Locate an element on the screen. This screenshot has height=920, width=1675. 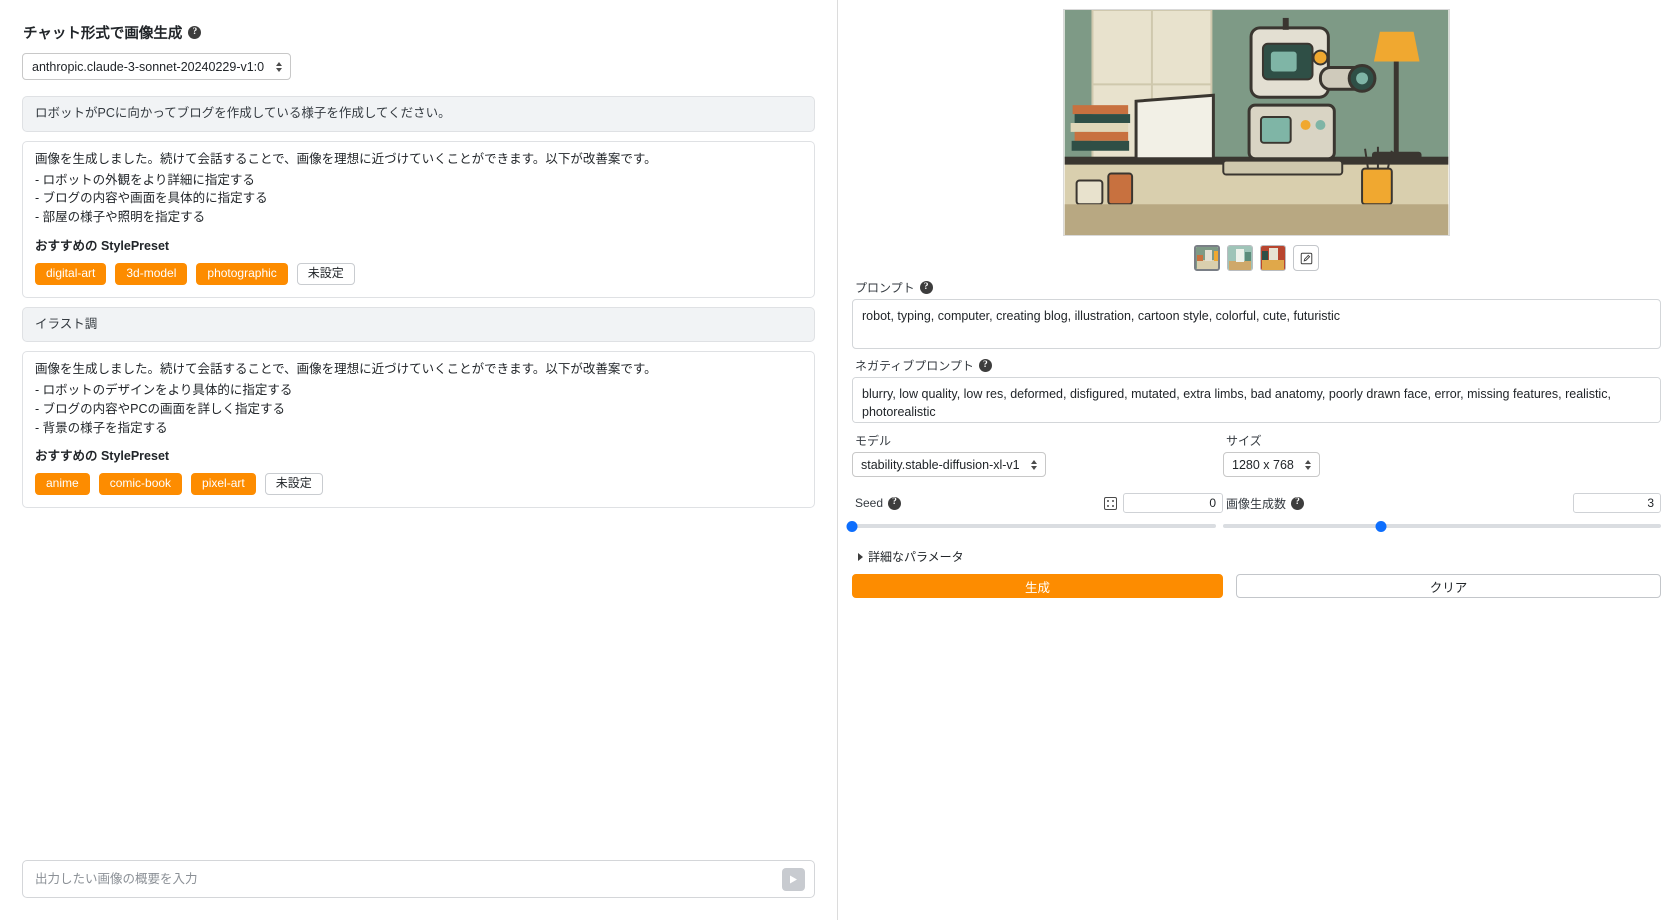
prompt-label-row: プロンプト ? is located at coordinates (1258, 287).